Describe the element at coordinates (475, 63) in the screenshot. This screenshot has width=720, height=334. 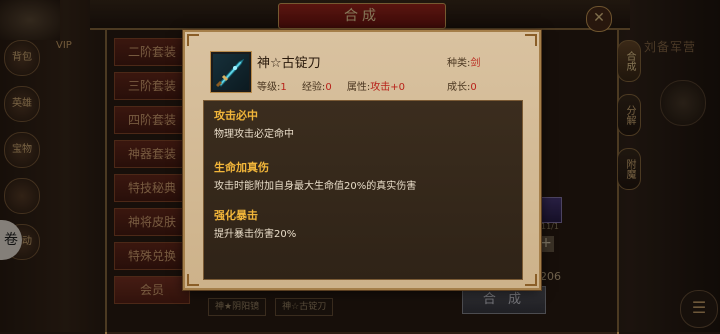
I see `item-type-value: 剑` at that location.